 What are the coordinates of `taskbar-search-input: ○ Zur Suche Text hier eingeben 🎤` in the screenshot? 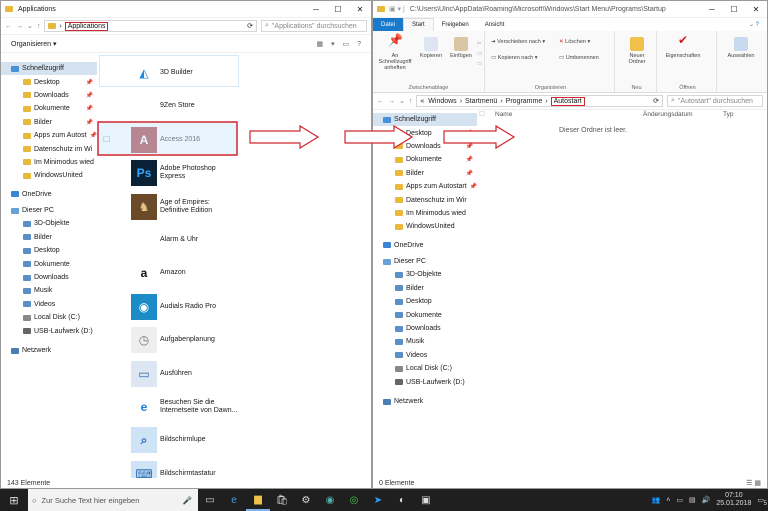 It's located at (113, 500).